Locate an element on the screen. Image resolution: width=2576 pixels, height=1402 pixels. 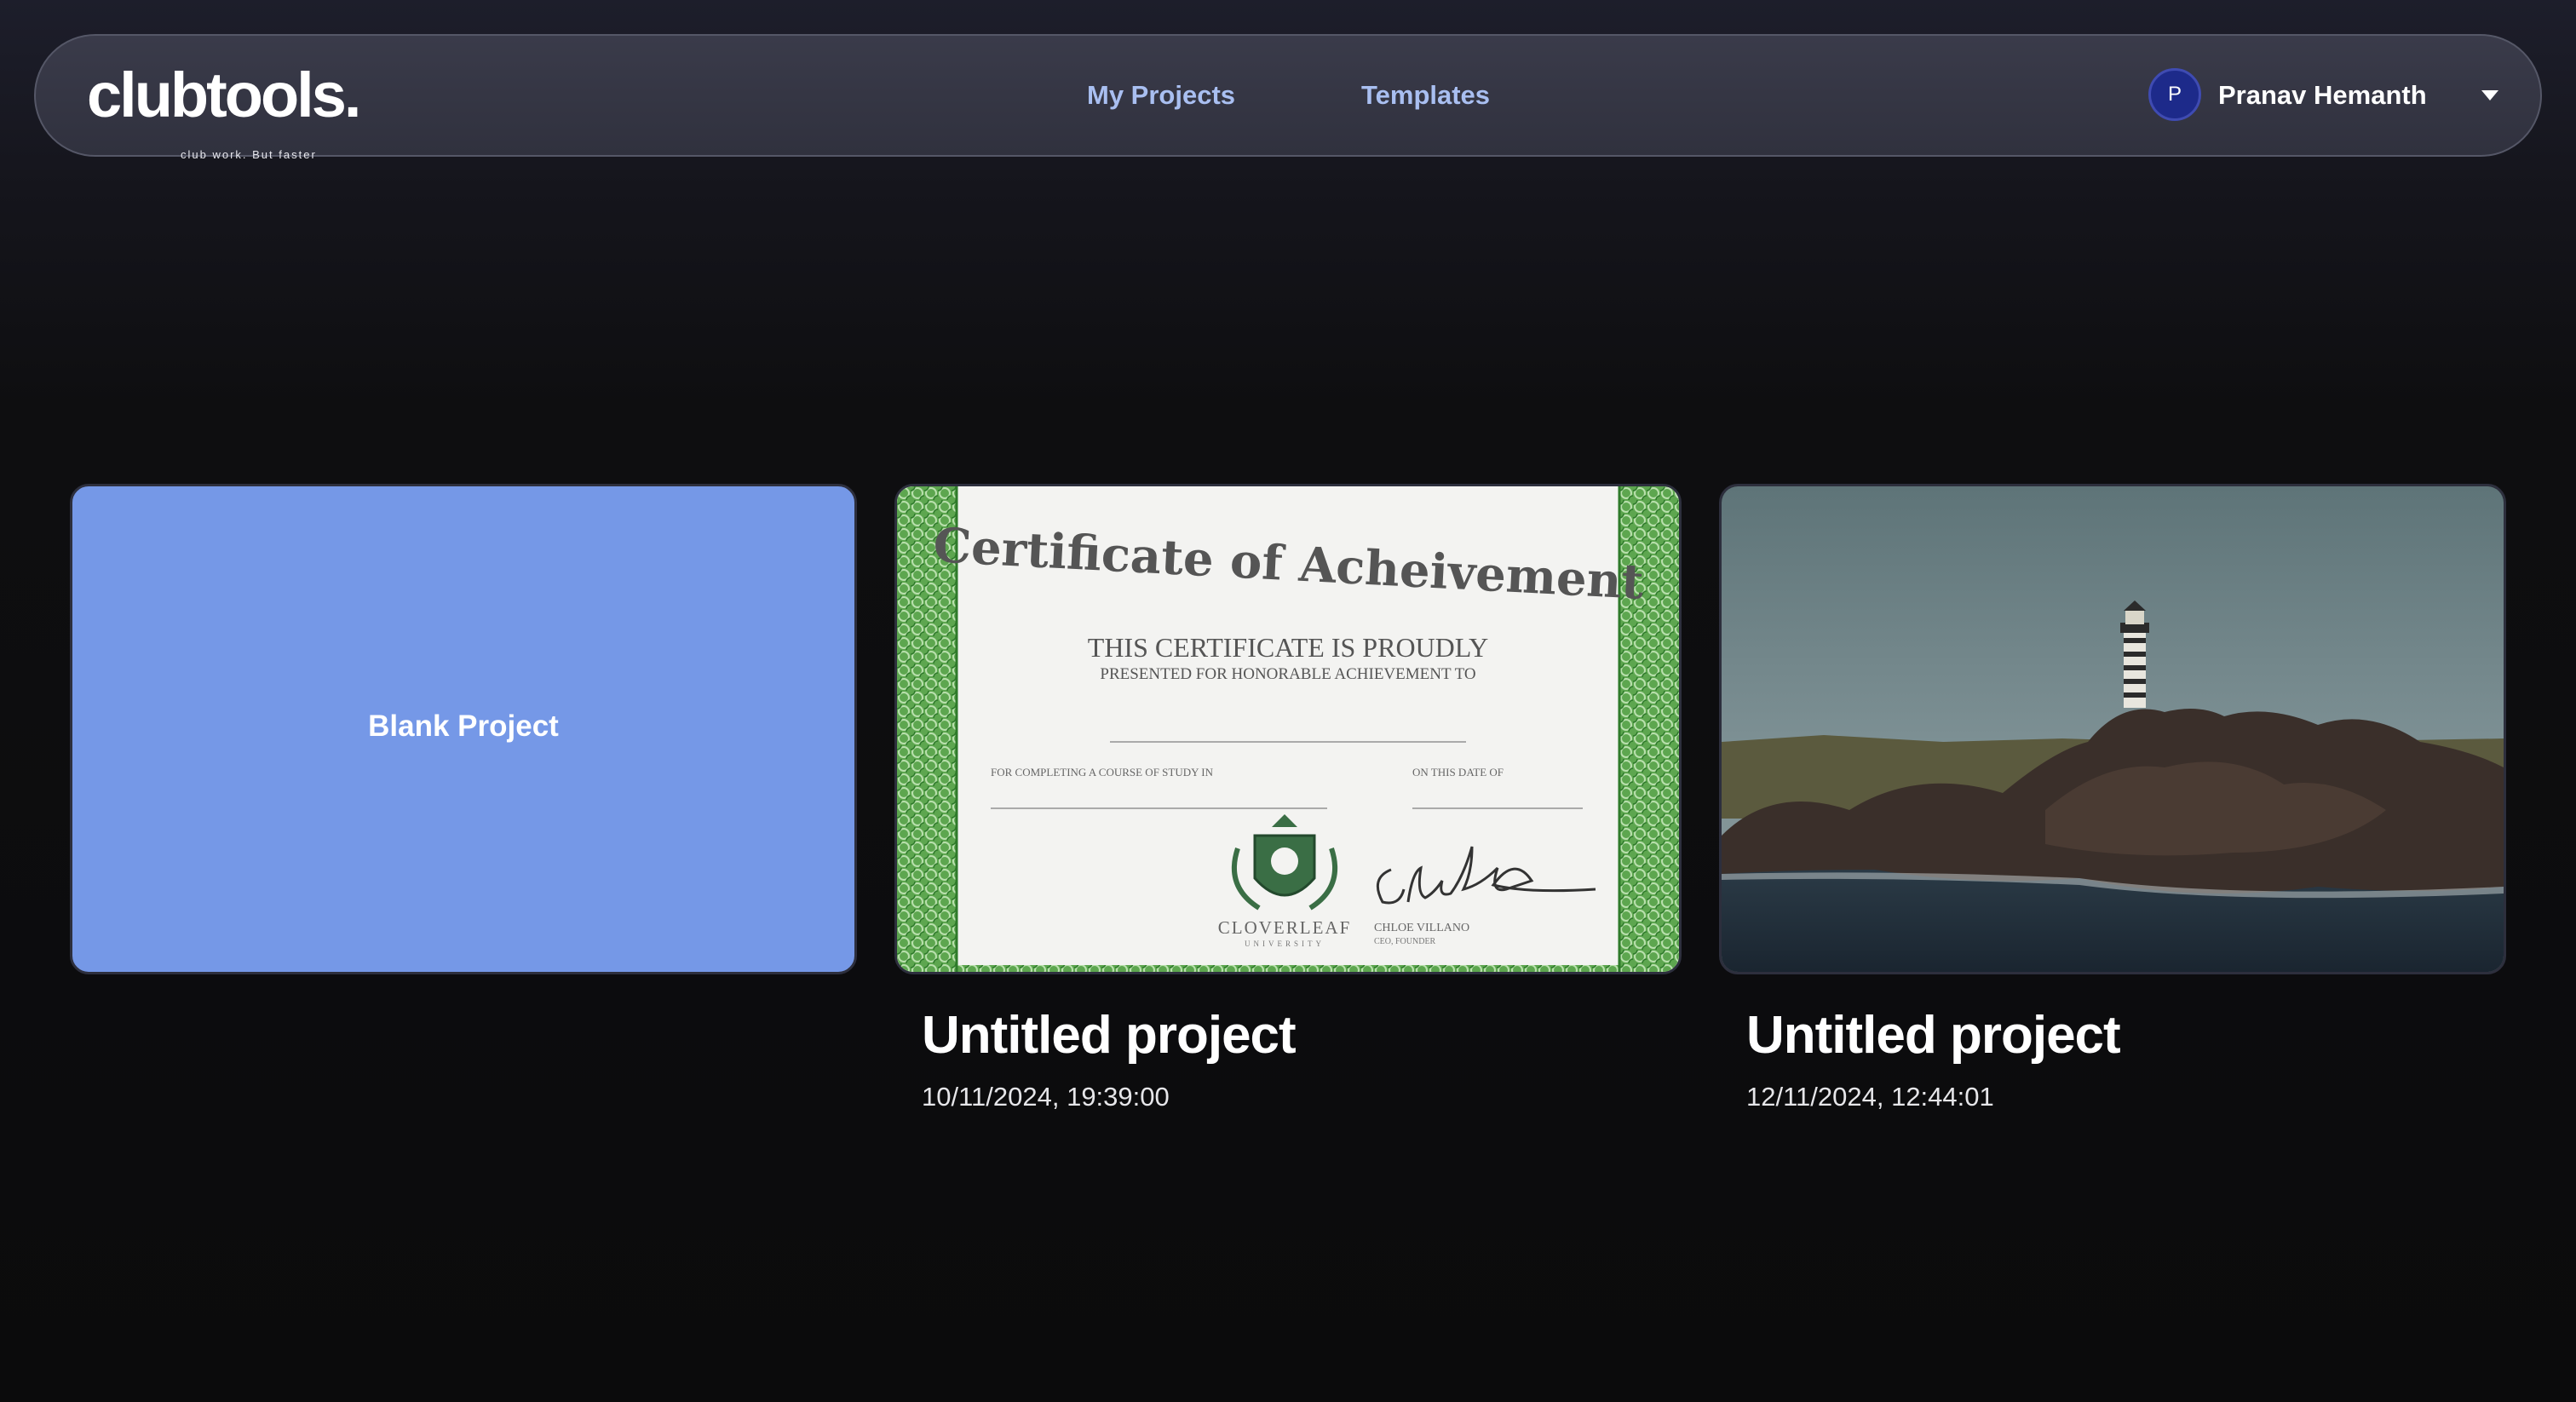
project-card-thumbnail is located at coordinates (2113, 729).